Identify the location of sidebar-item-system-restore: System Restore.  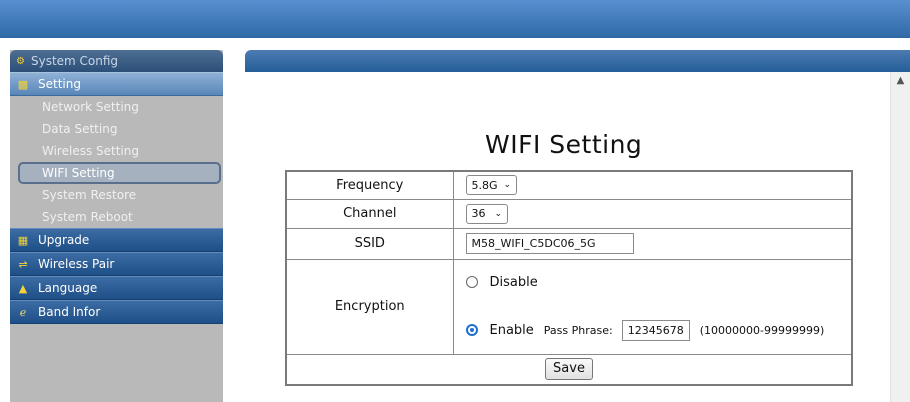
(116, 195).